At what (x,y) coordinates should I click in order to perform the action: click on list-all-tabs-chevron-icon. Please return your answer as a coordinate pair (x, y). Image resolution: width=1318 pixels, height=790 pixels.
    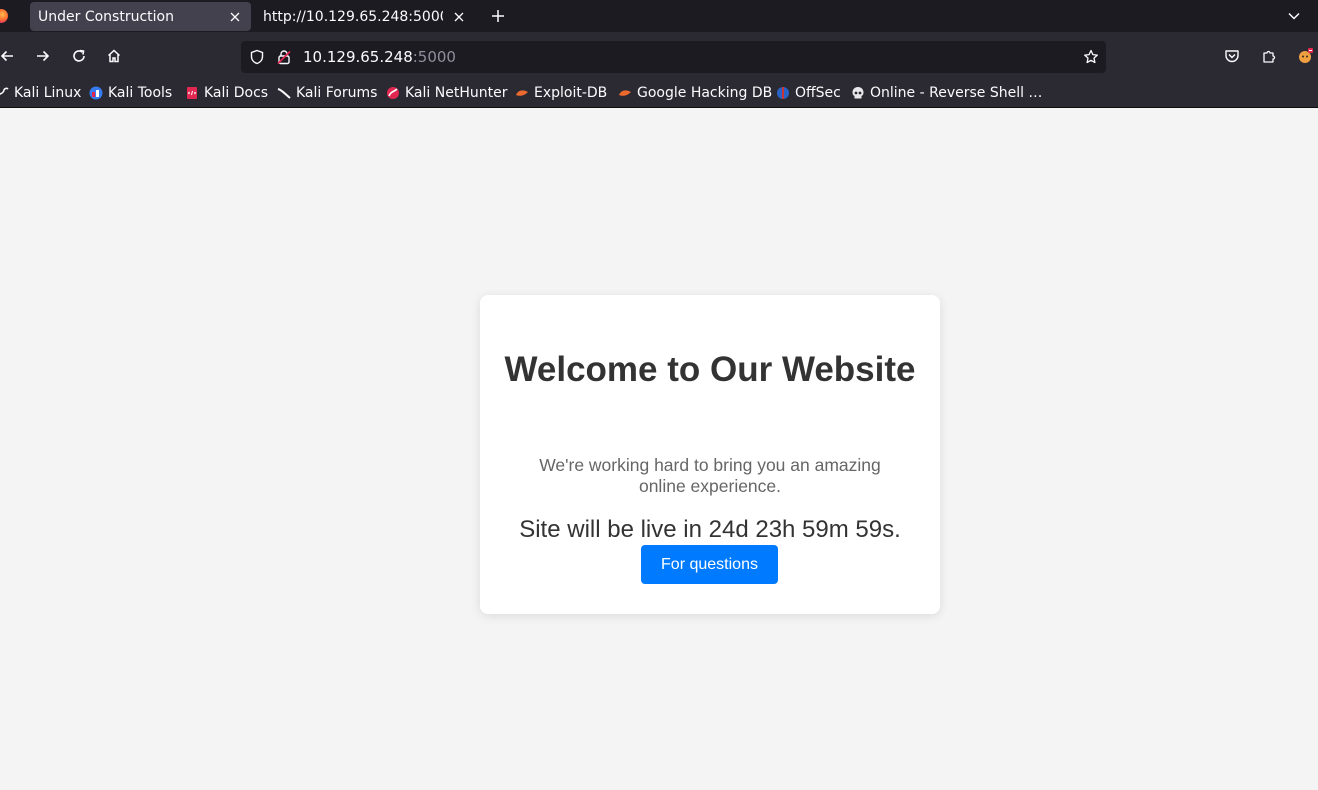
    Looking at the image, I should click on (1294, 16).